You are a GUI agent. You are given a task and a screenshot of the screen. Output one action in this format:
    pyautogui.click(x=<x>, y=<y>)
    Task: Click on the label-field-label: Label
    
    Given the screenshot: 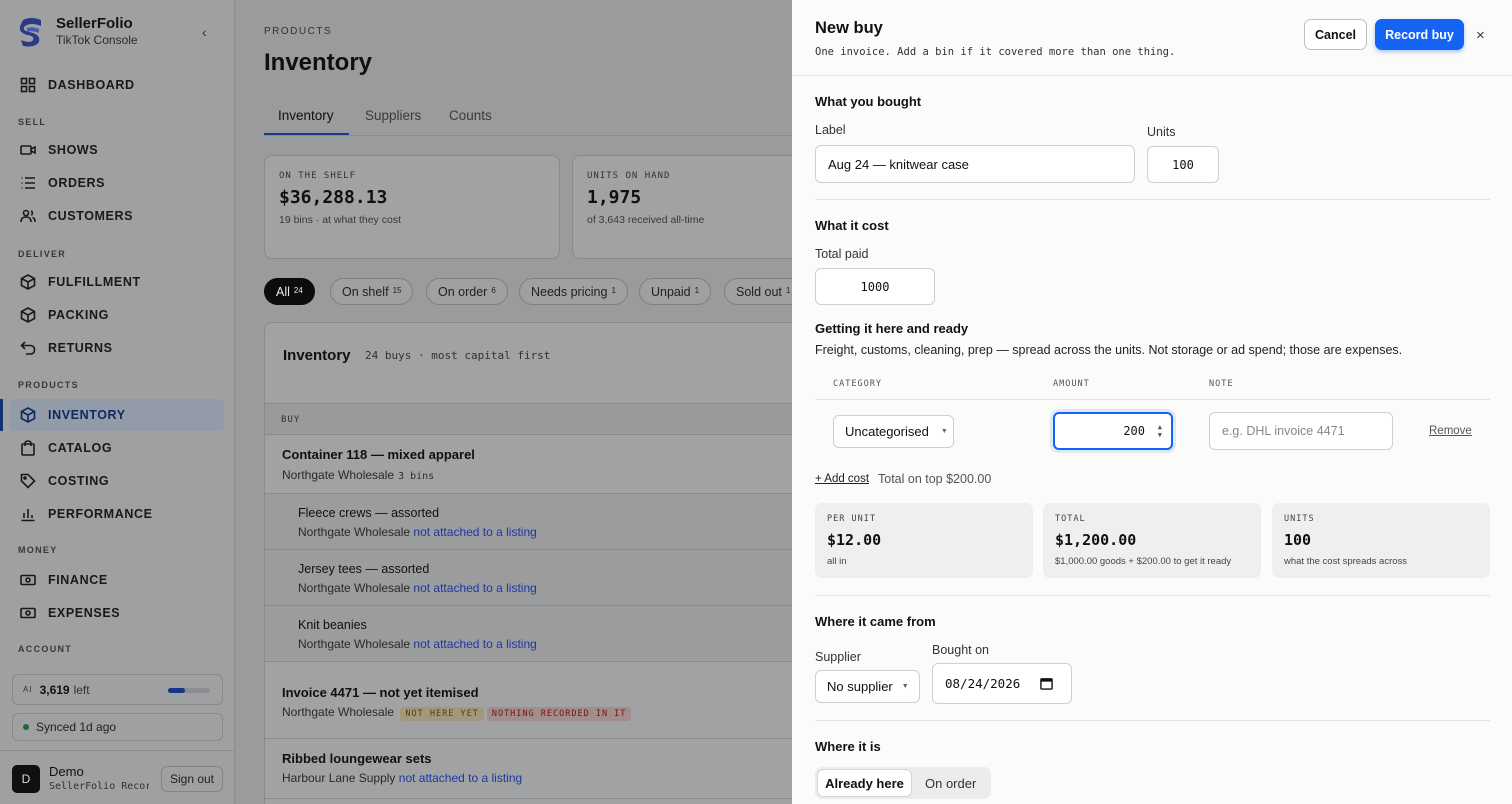 What is the action you would take?
    pyautogui.click(x=830, y=130)
    